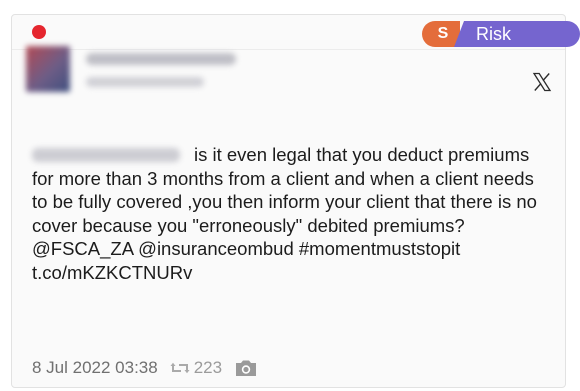  I want to click on camera-icon, so click(246, 368).